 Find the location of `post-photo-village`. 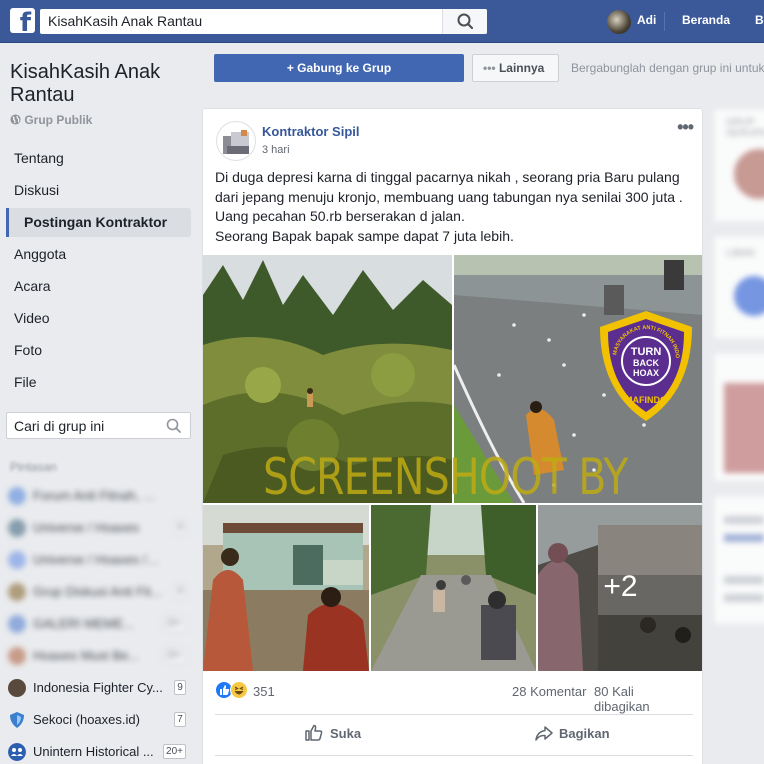

post-photo-village is located at coordinates (286, 588).